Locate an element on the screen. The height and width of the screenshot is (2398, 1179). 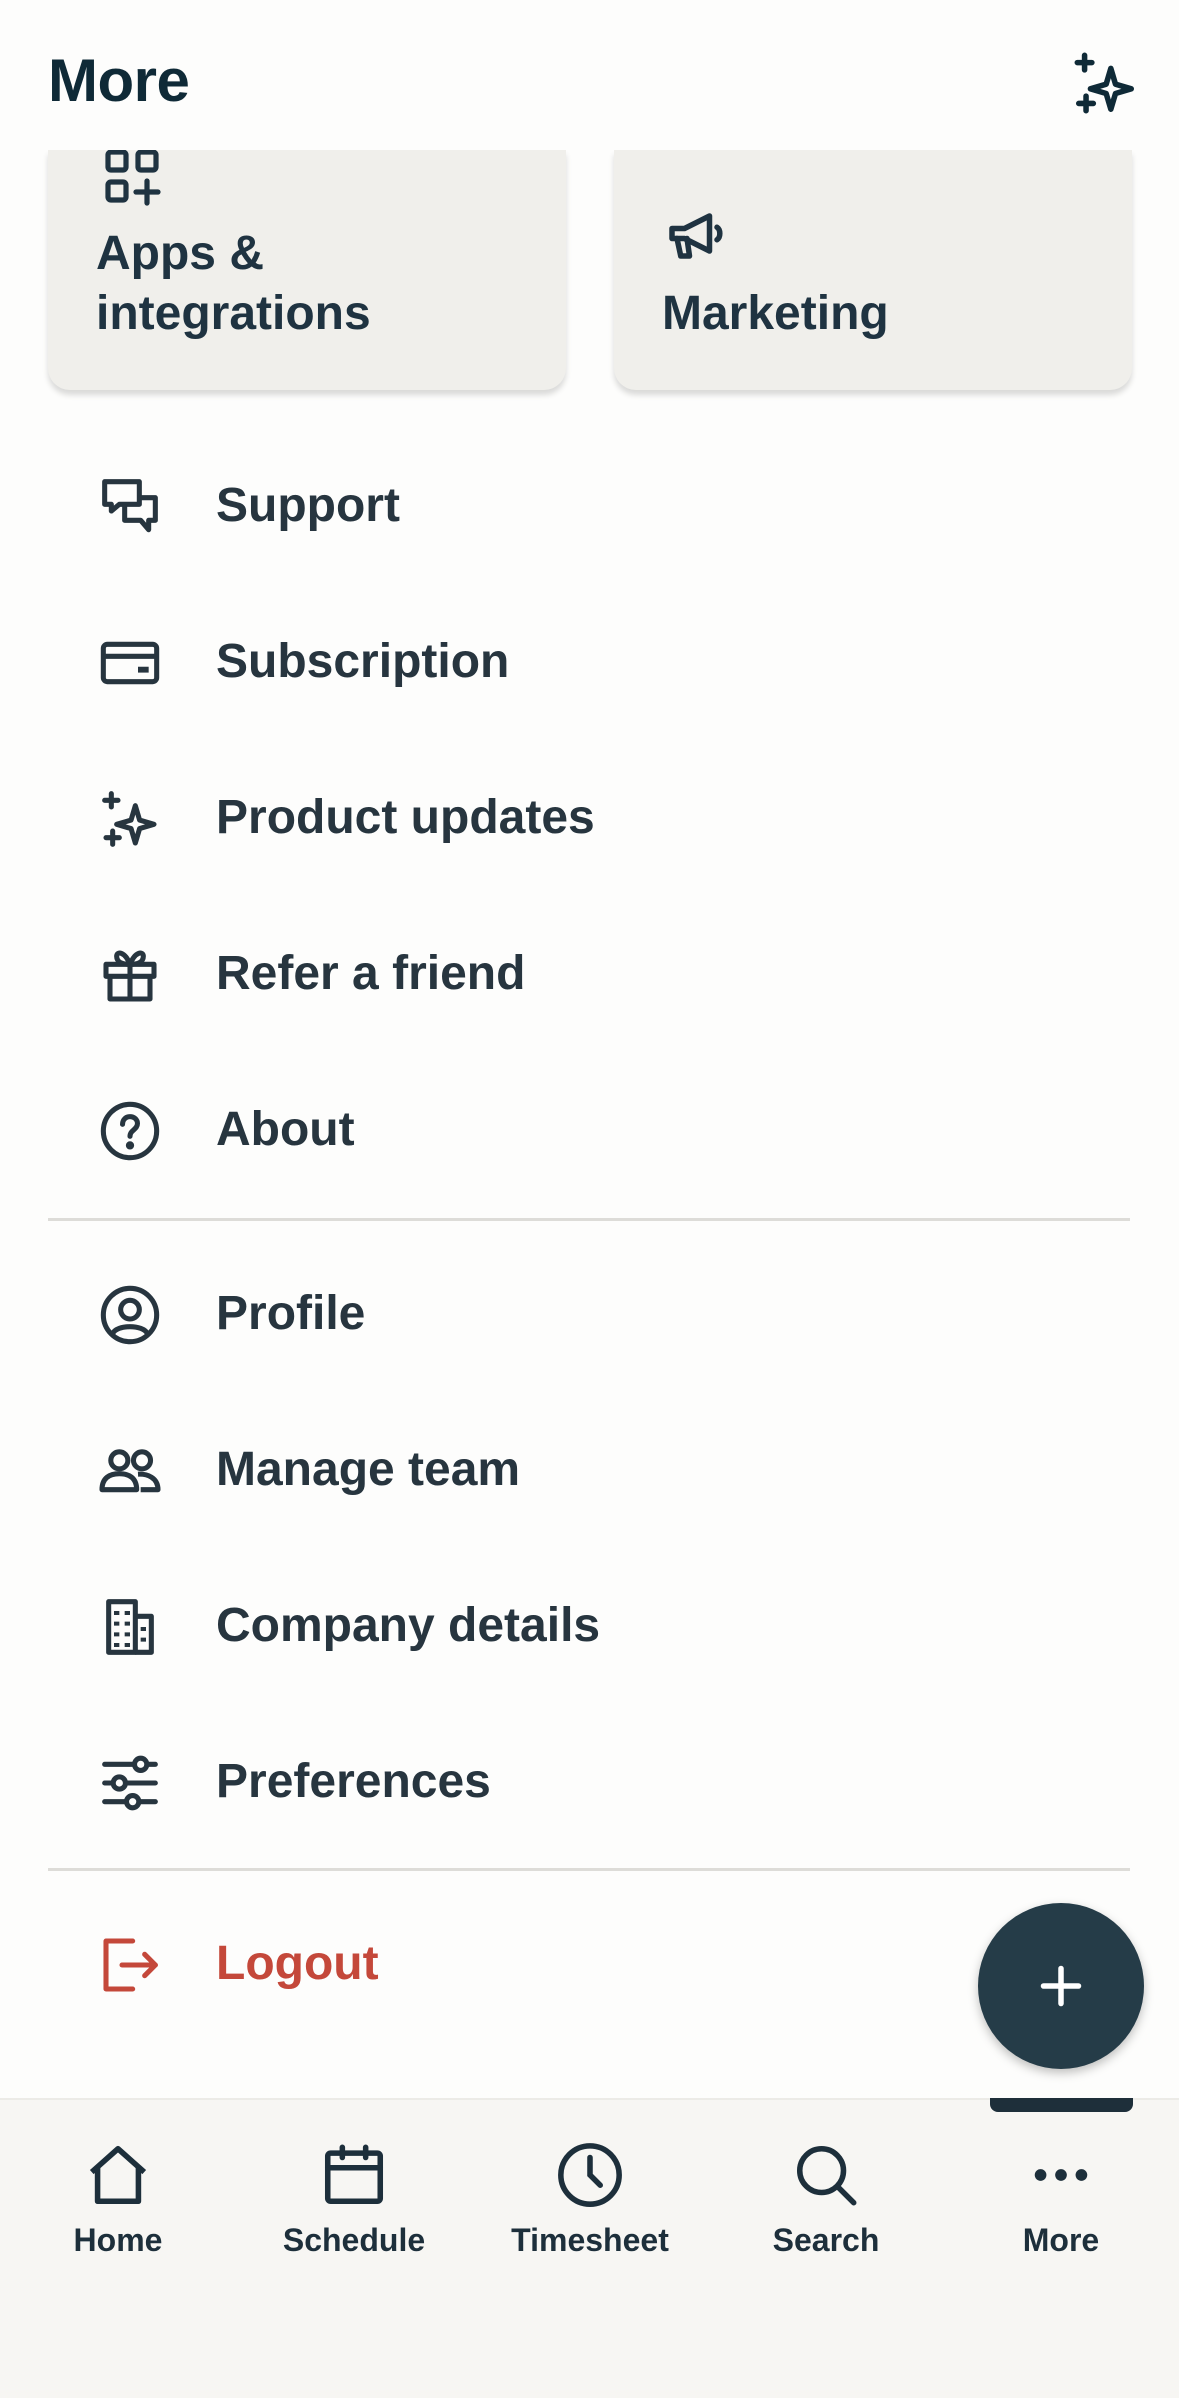
logout-button: Logout is located at coordinates (589, 1963).